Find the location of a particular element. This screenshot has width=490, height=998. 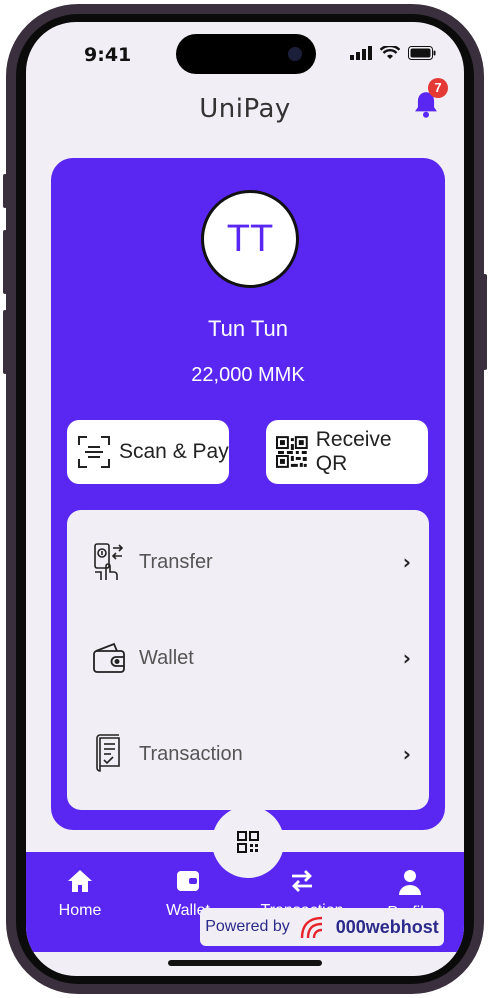

powered-by-banner: Powered by 000webhost is located at coordinates (322, 927).